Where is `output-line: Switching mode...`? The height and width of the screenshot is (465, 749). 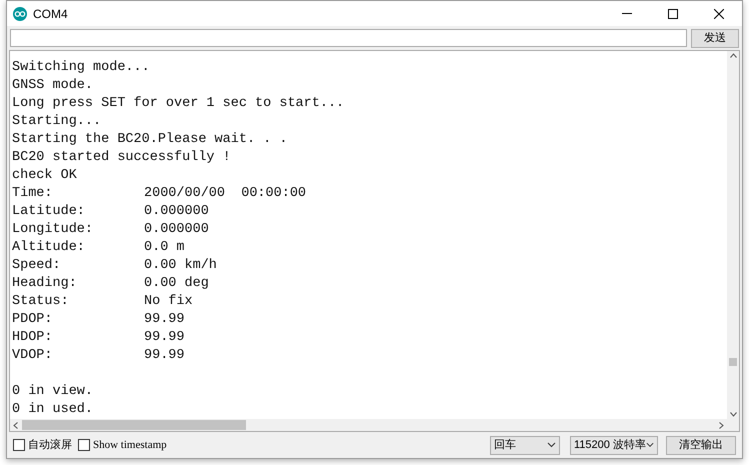 output-line: Switching mode... is located at coordinates (81, 68).